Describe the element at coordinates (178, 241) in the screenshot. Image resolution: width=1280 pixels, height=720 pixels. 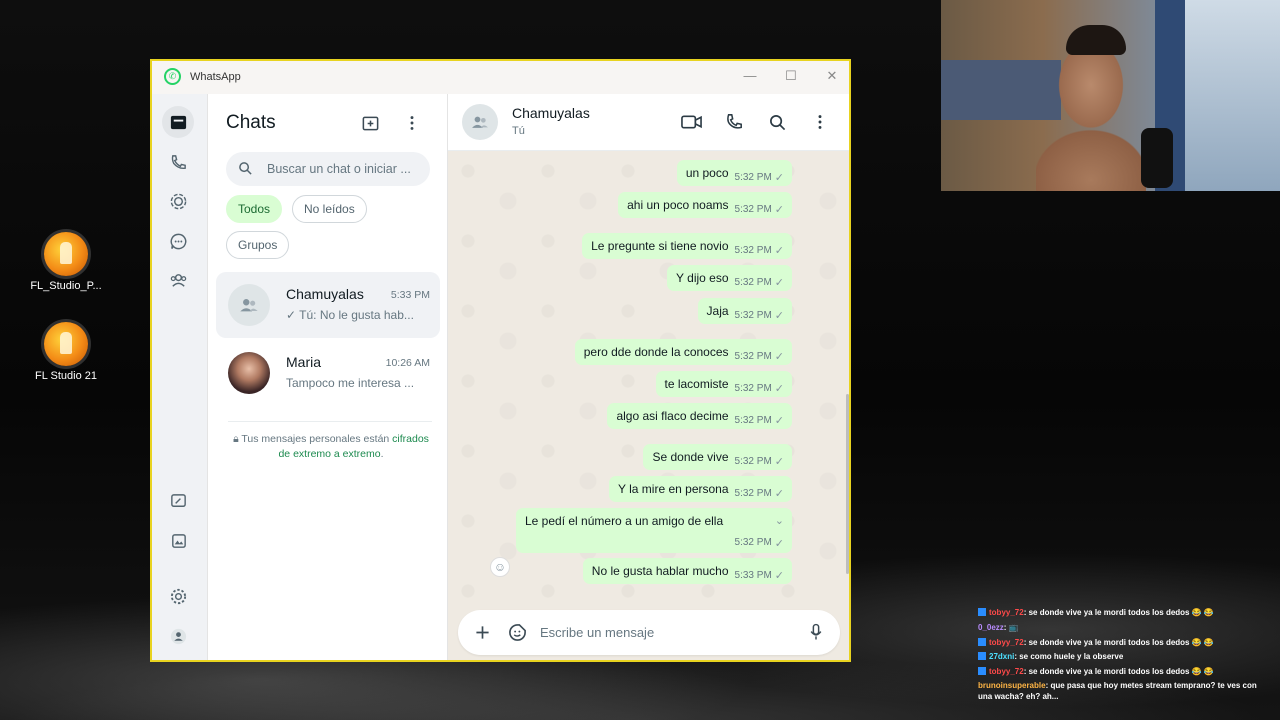
I see `channels-nav-icon` at that location.